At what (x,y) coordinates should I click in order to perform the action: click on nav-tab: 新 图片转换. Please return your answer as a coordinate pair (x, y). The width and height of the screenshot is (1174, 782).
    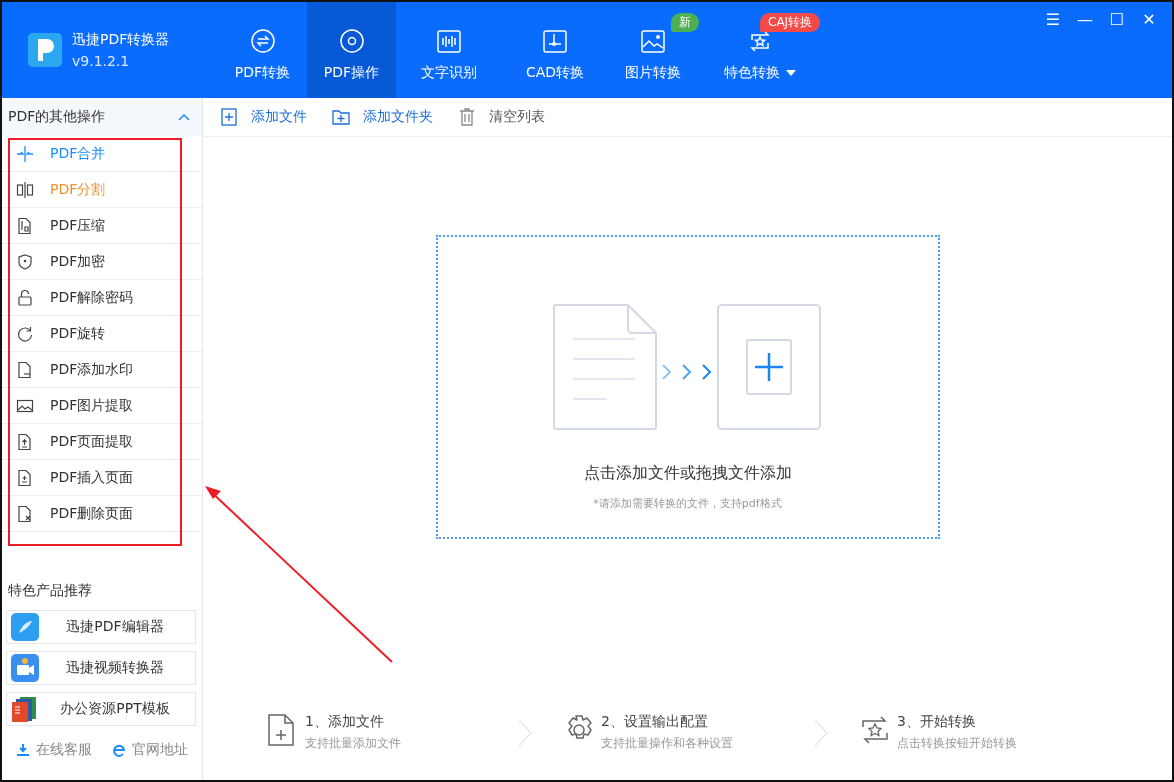
    Looking at the image, I should click on (652, 50).